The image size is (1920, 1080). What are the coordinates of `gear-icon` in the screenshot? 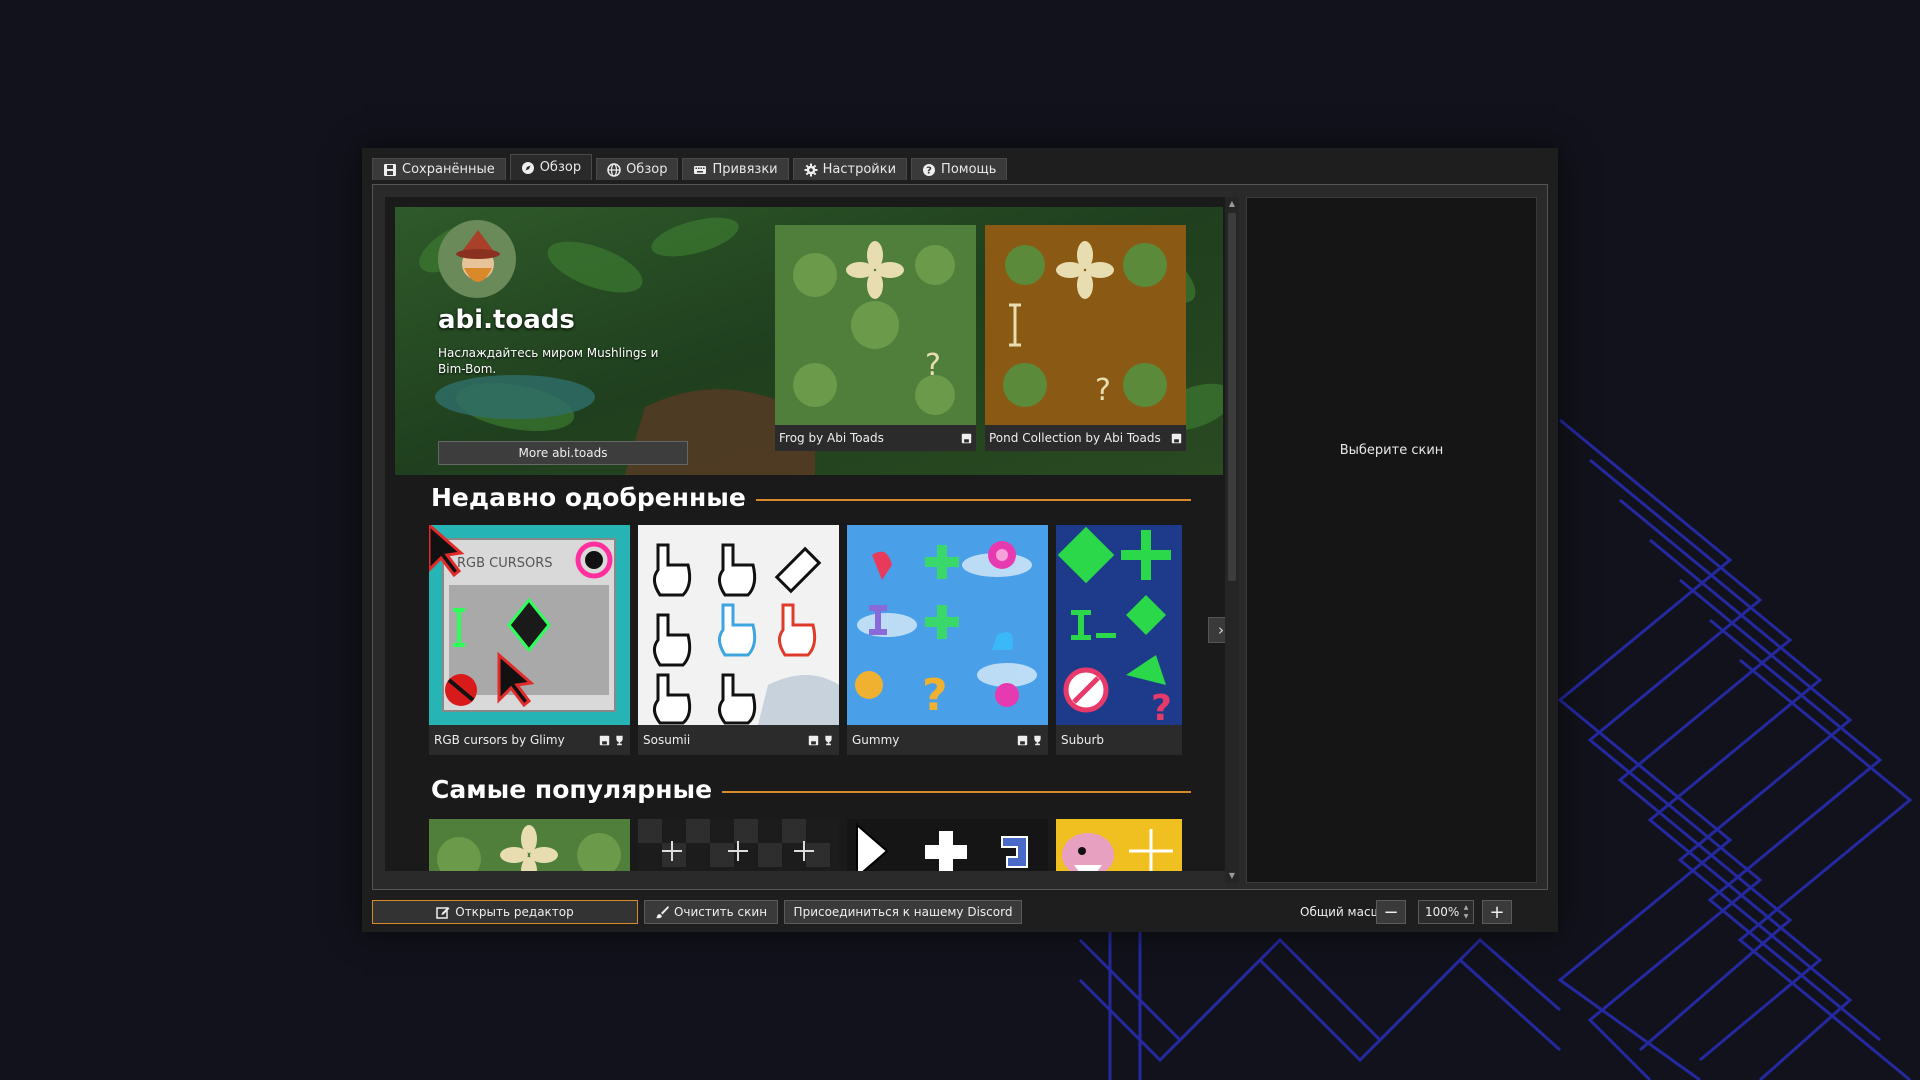 It's located at (811, 169).